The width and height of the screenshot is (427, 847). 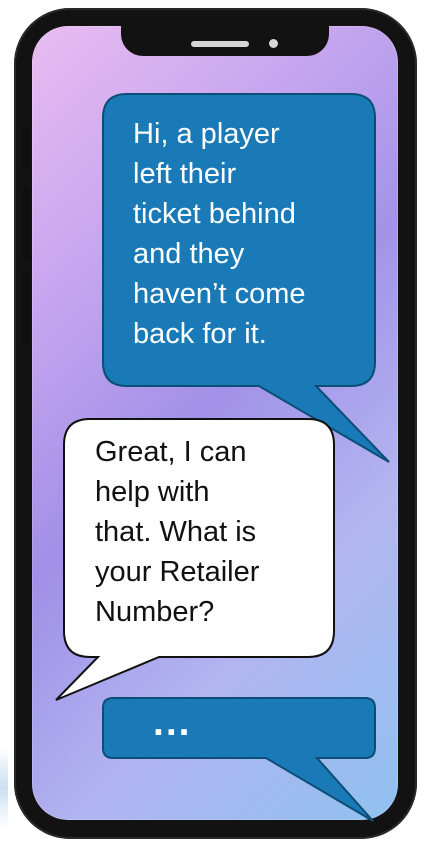 What do you see at coordinates (26, 223) in the screenshot?
I see `side-button-volume-up` at bounding box center [26, 223].